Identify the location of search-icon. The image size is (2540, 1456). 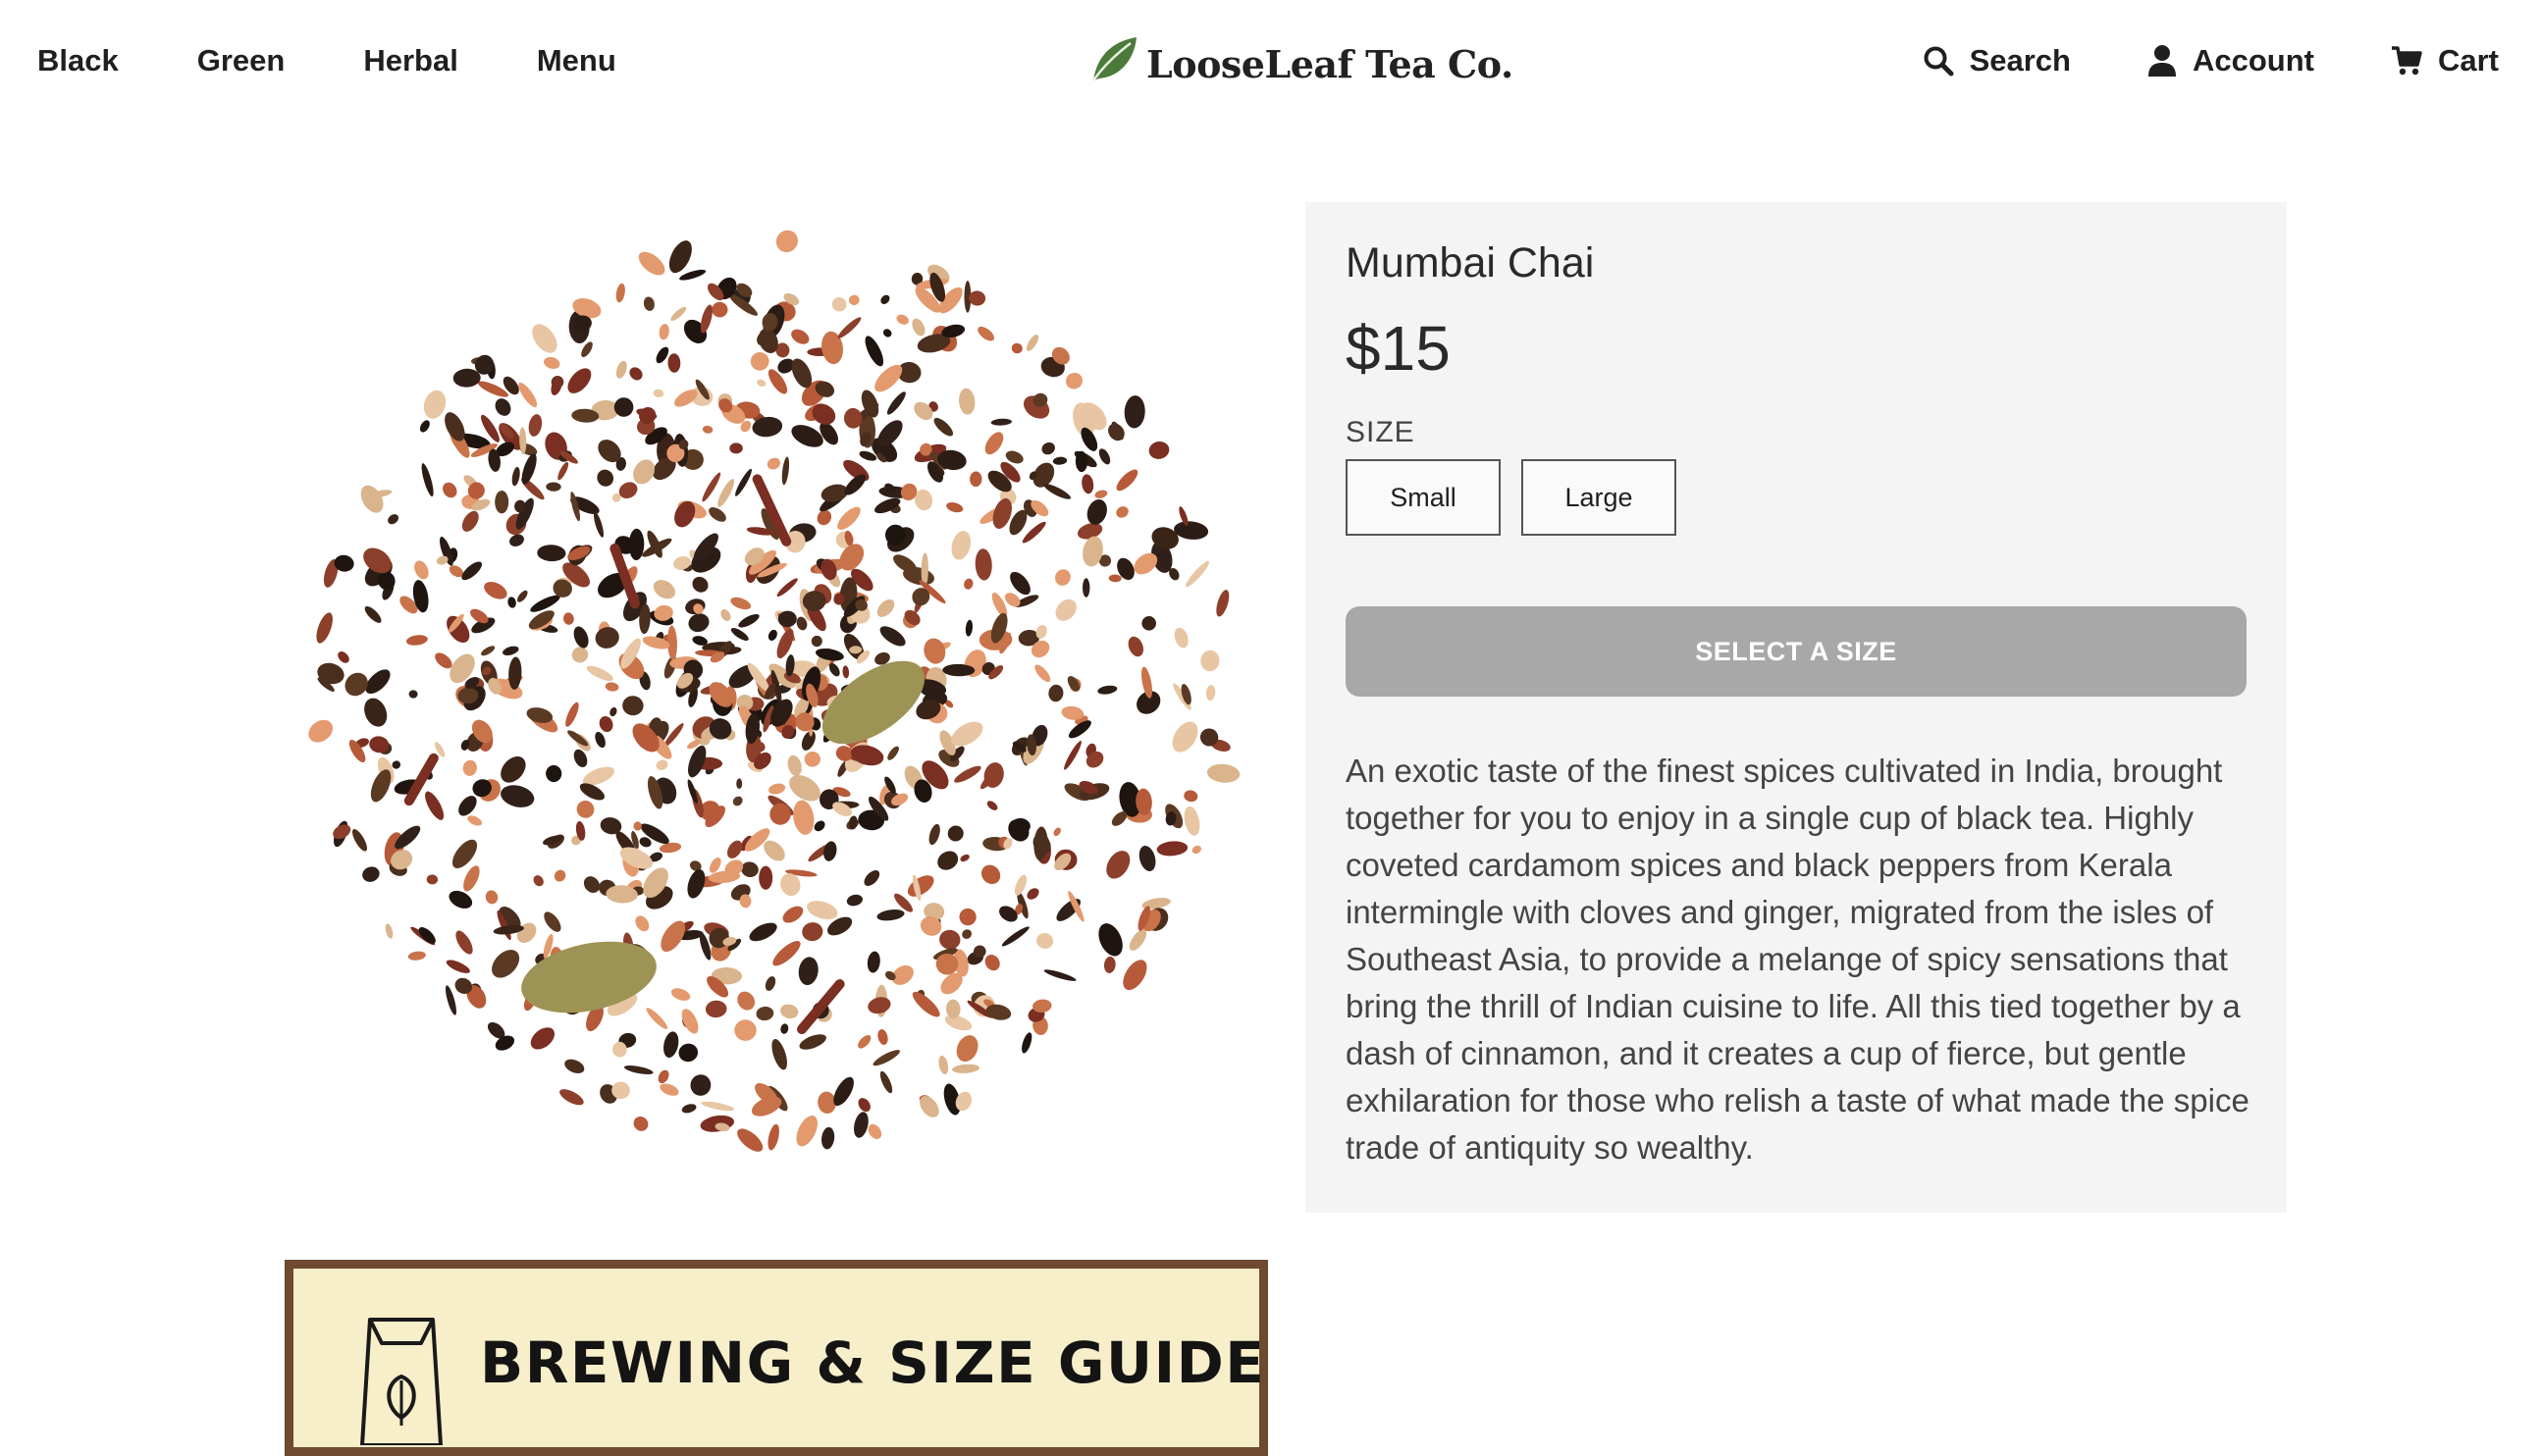
(1939, 61).